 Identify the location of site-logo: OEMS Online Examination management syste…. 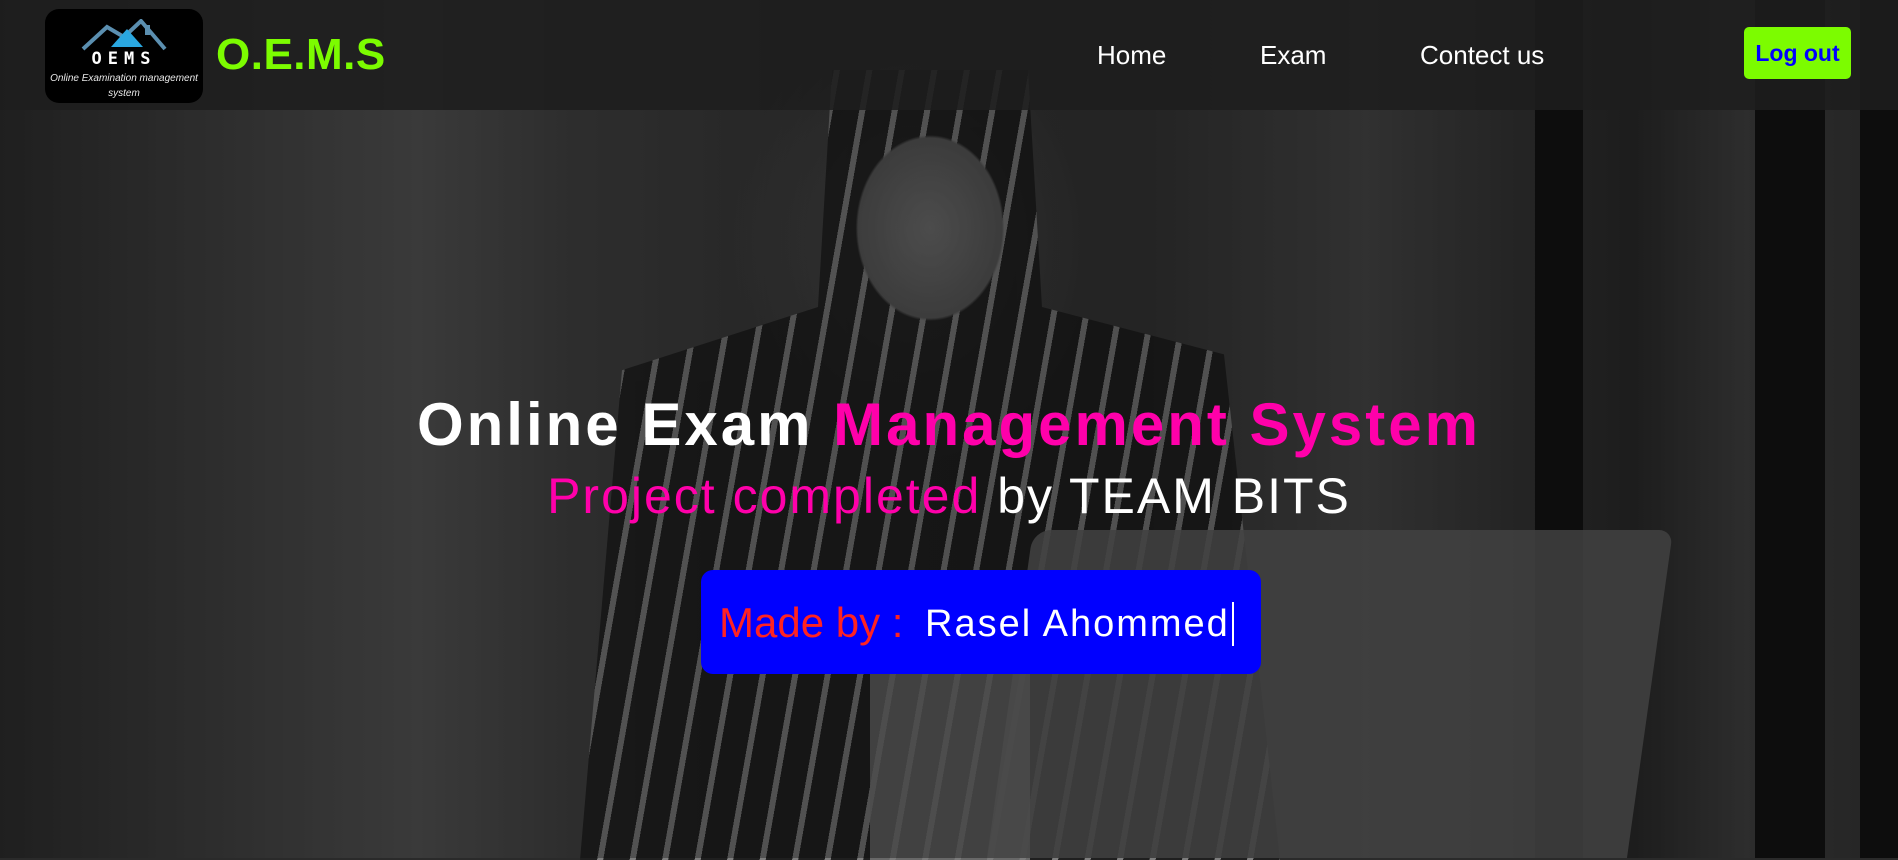
(124, 56).